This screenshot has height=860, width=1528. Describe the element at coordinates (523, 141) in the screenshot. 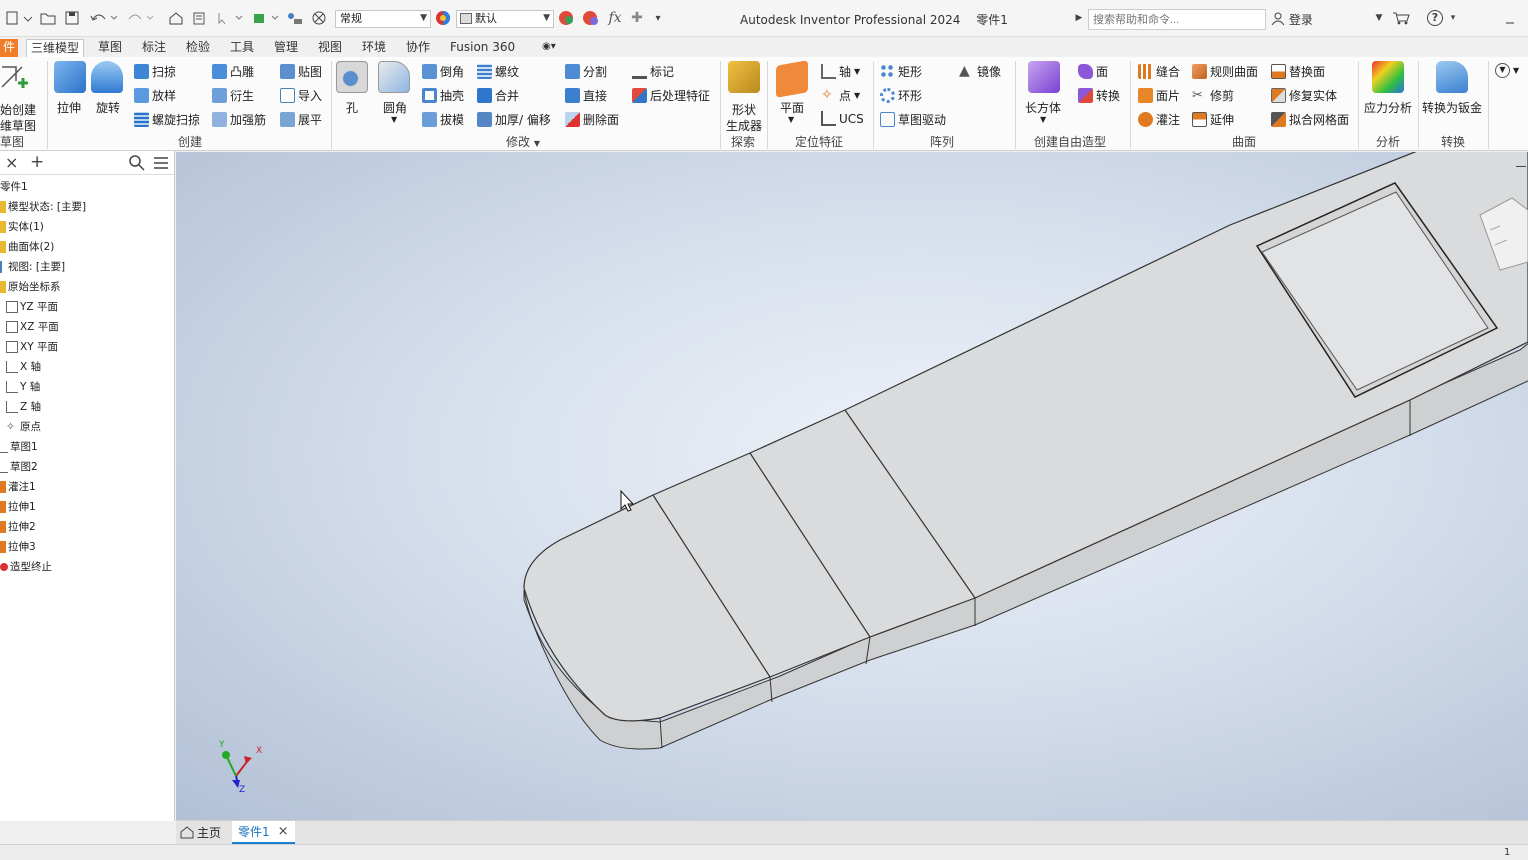

I see `group-label-modify: 修改 ▼` at that location.